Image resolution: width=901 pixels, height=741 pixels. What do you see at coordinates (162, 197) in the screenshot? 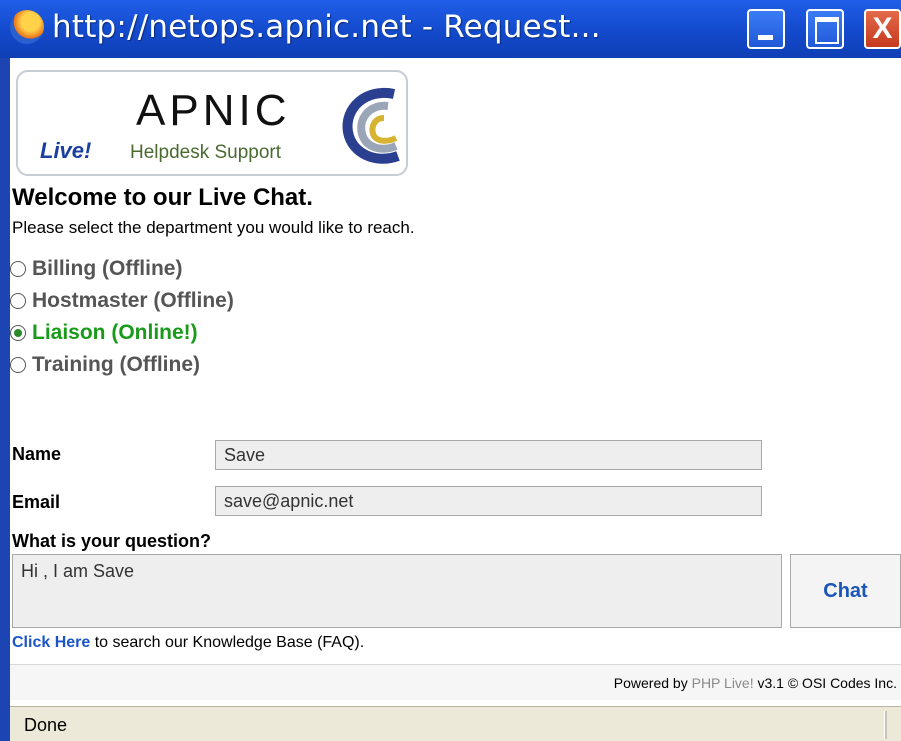
I see `welcome-heading: Welcome to our Live Chat.` at bounding box center [162, 197].